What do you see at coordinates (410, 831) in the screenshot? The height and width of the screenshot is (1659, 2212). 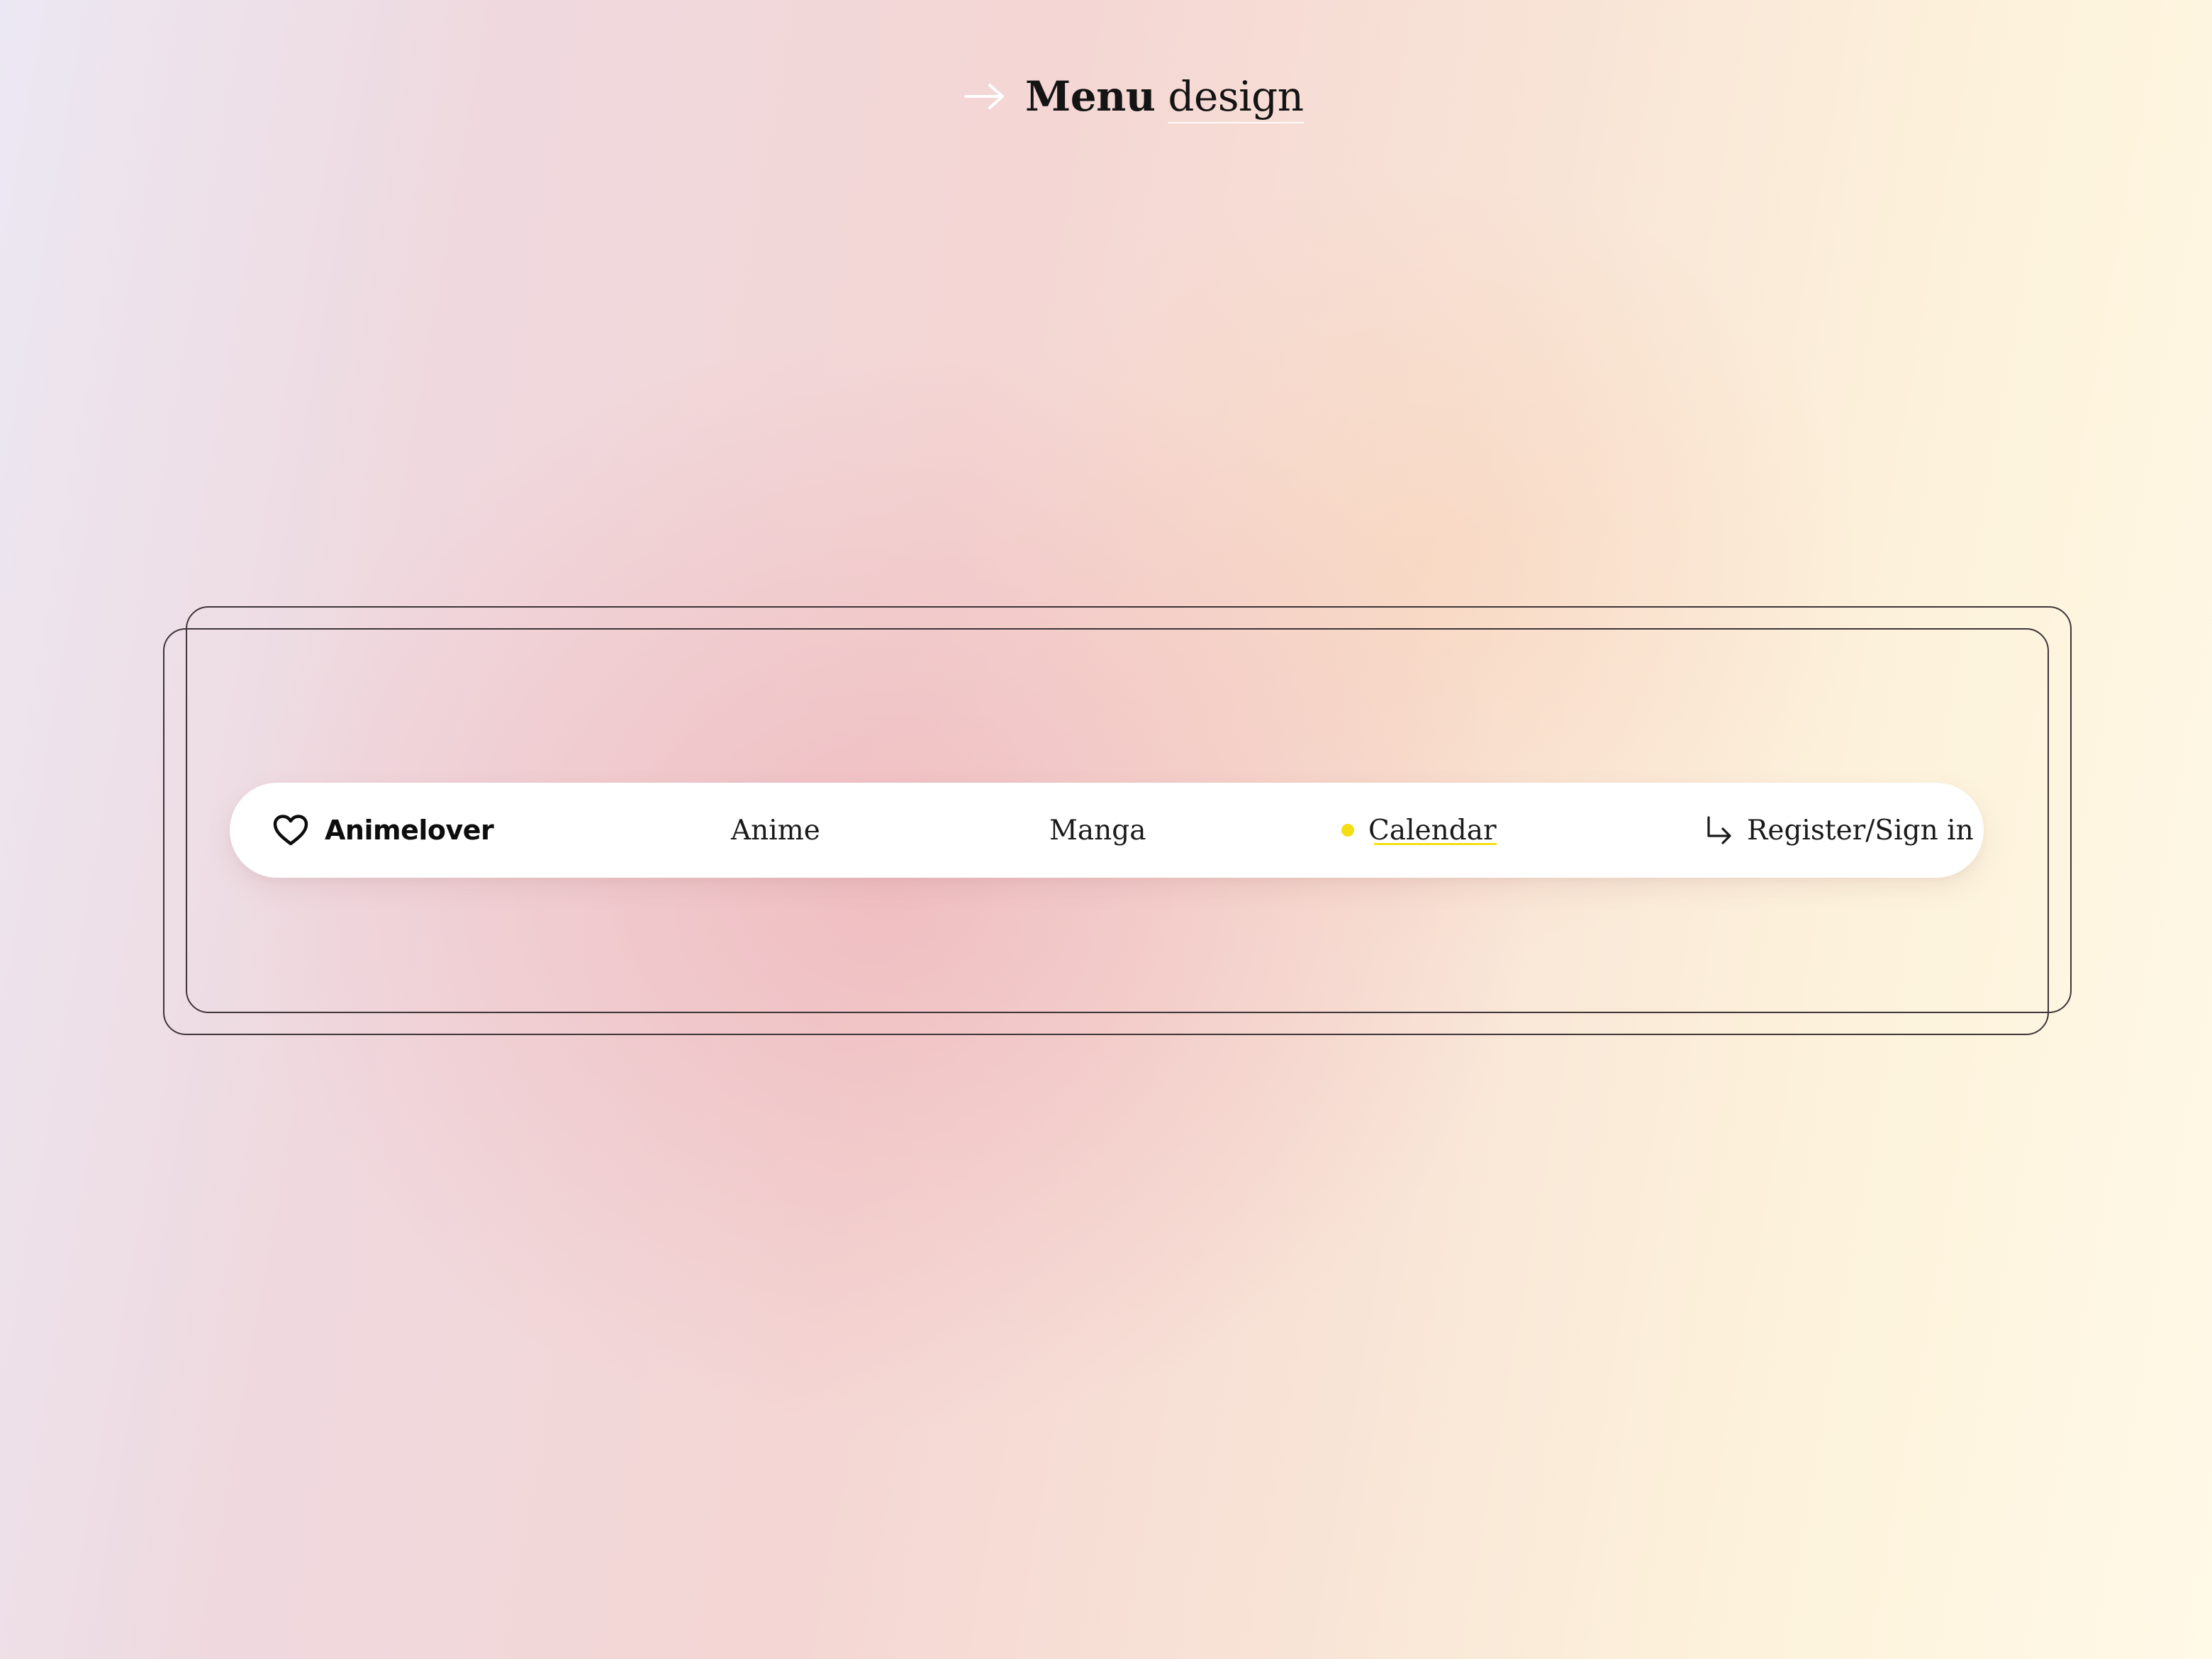 I see `brand-name: Animelover` at bounding box center [410, 831].